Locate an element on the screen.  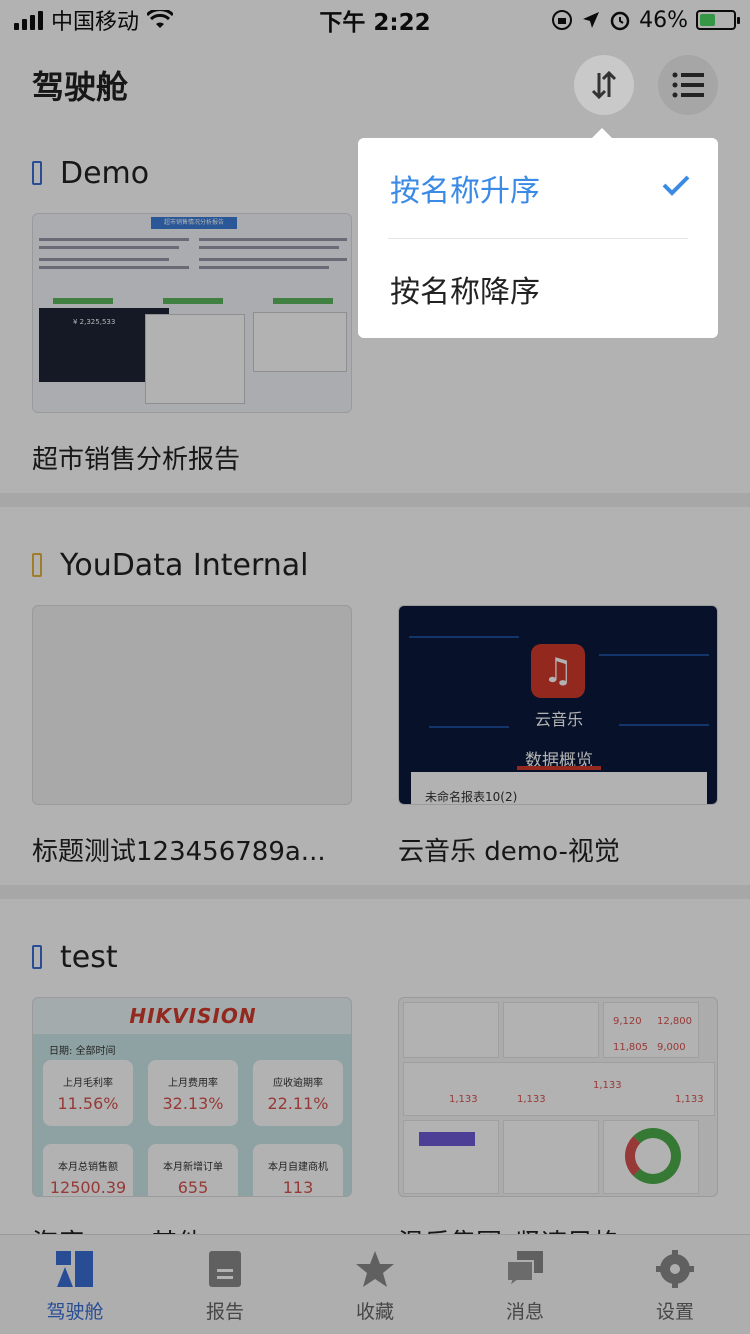
sort-option-label: 按名称降序 is located at coordinates (465, 292).